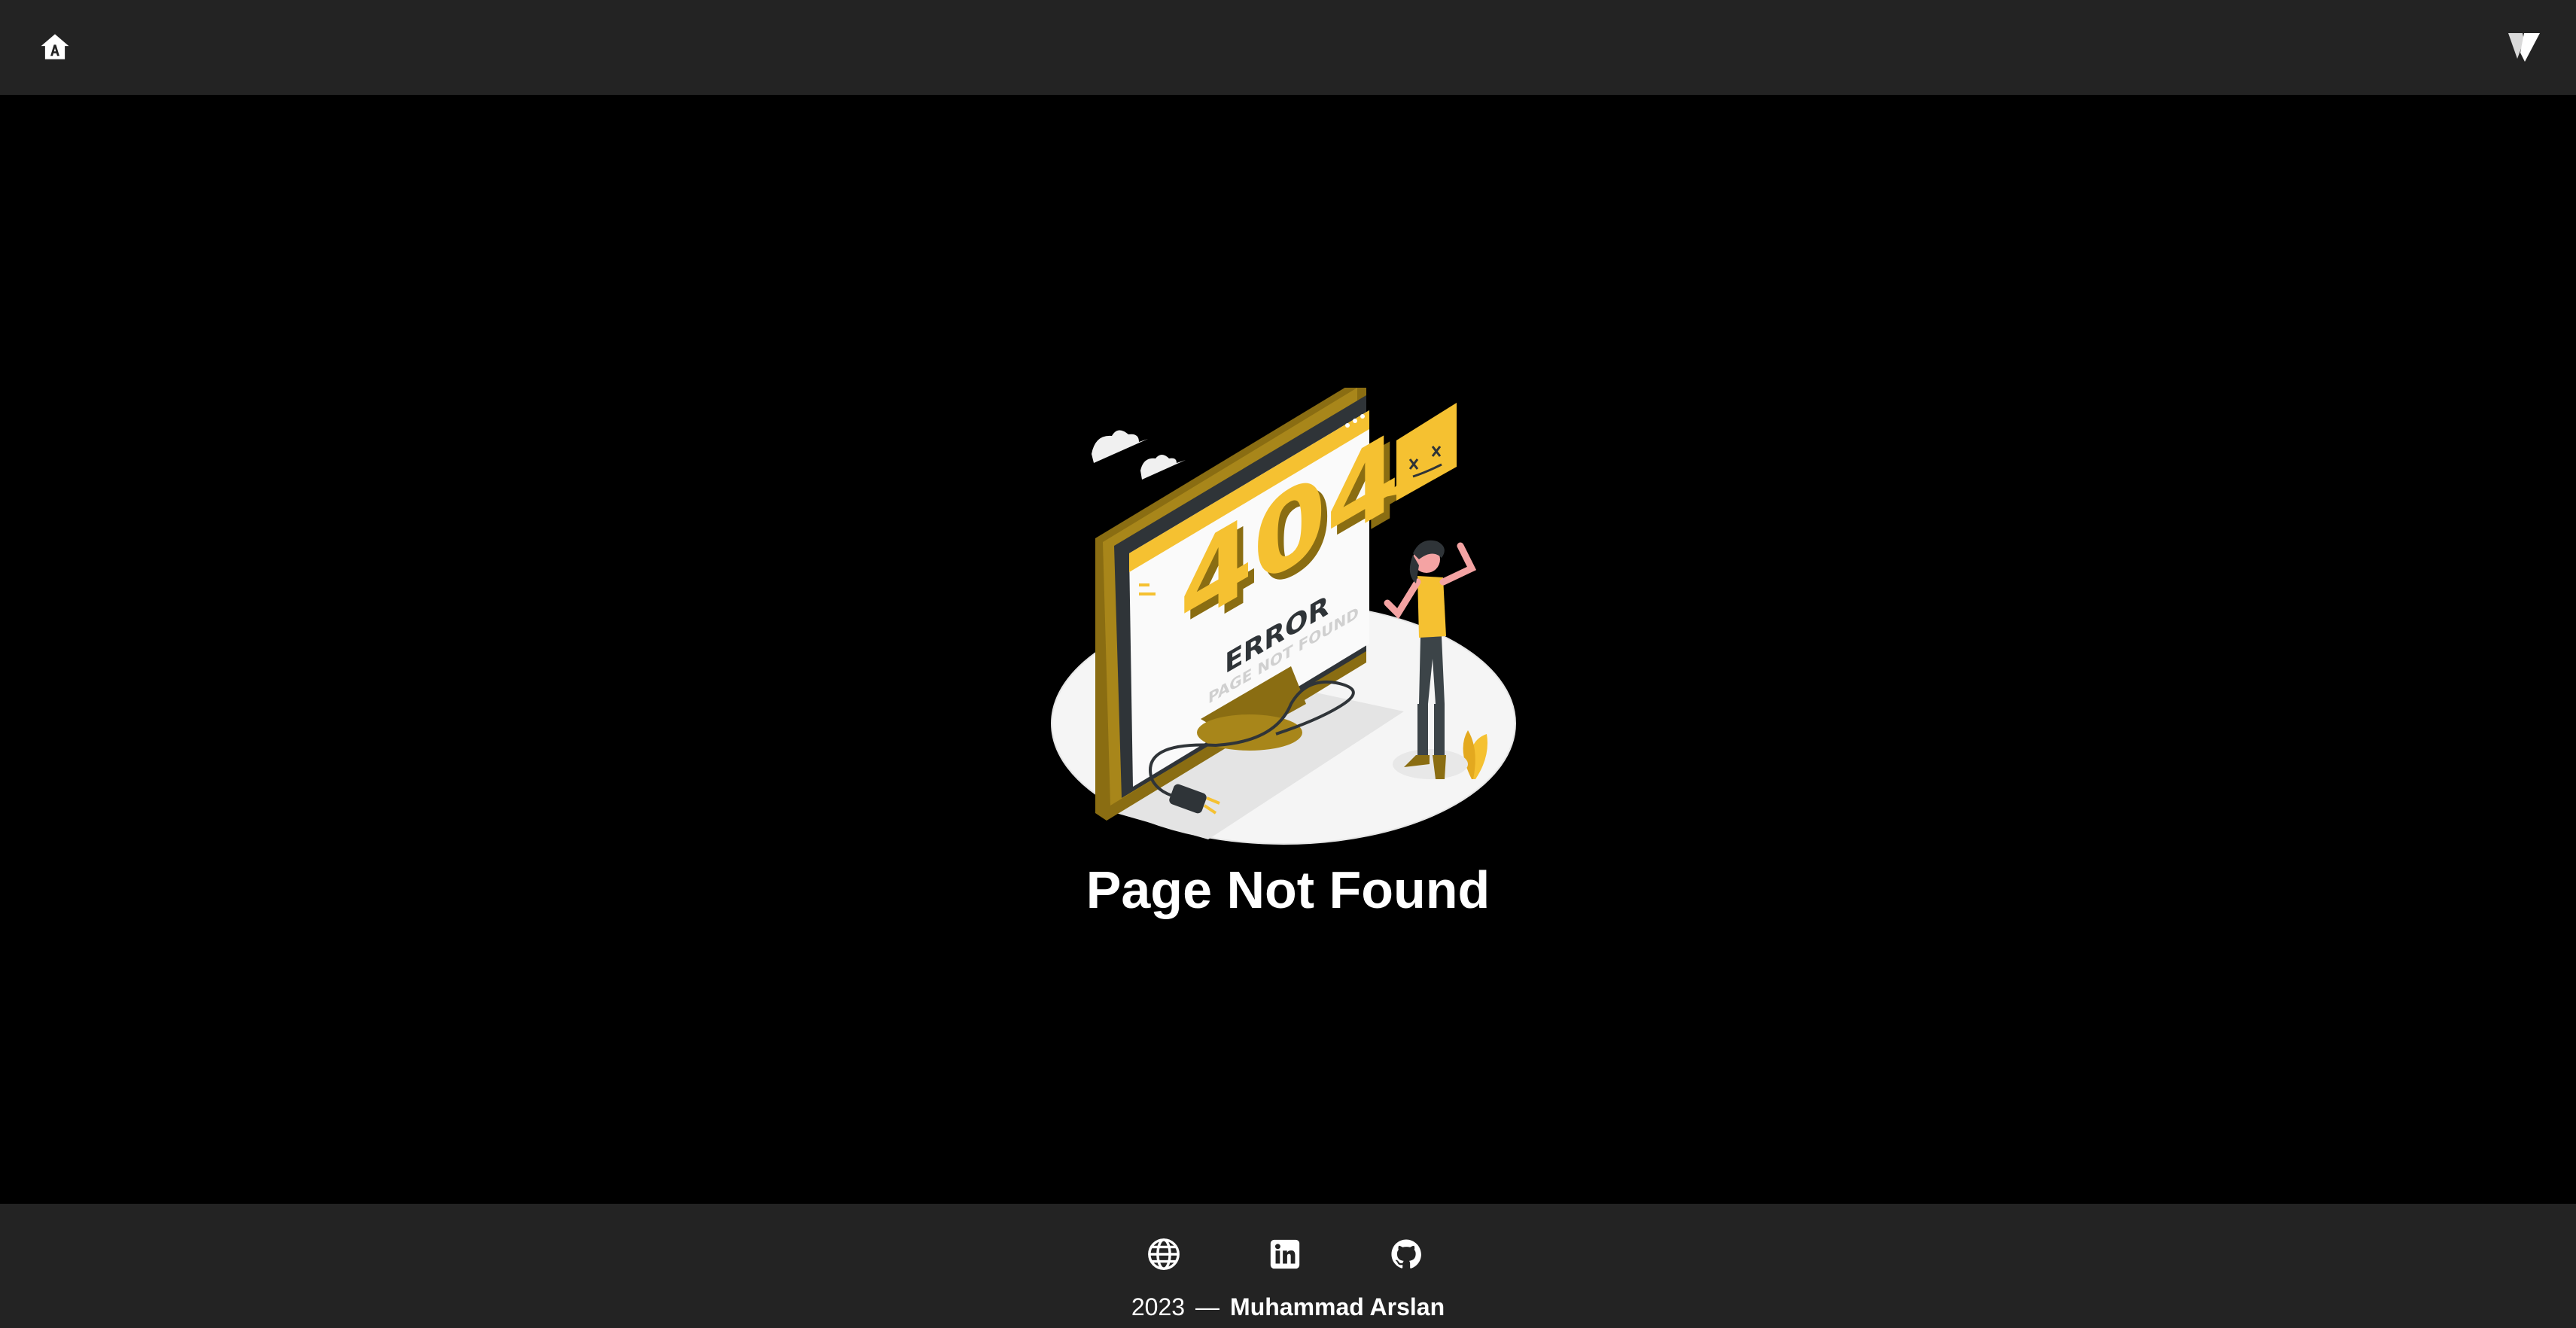  What do you see at coordinates (1158, 1306) in the screenshot?
I see `copyright-year: 2023` at bounding box center [1158, 1306].